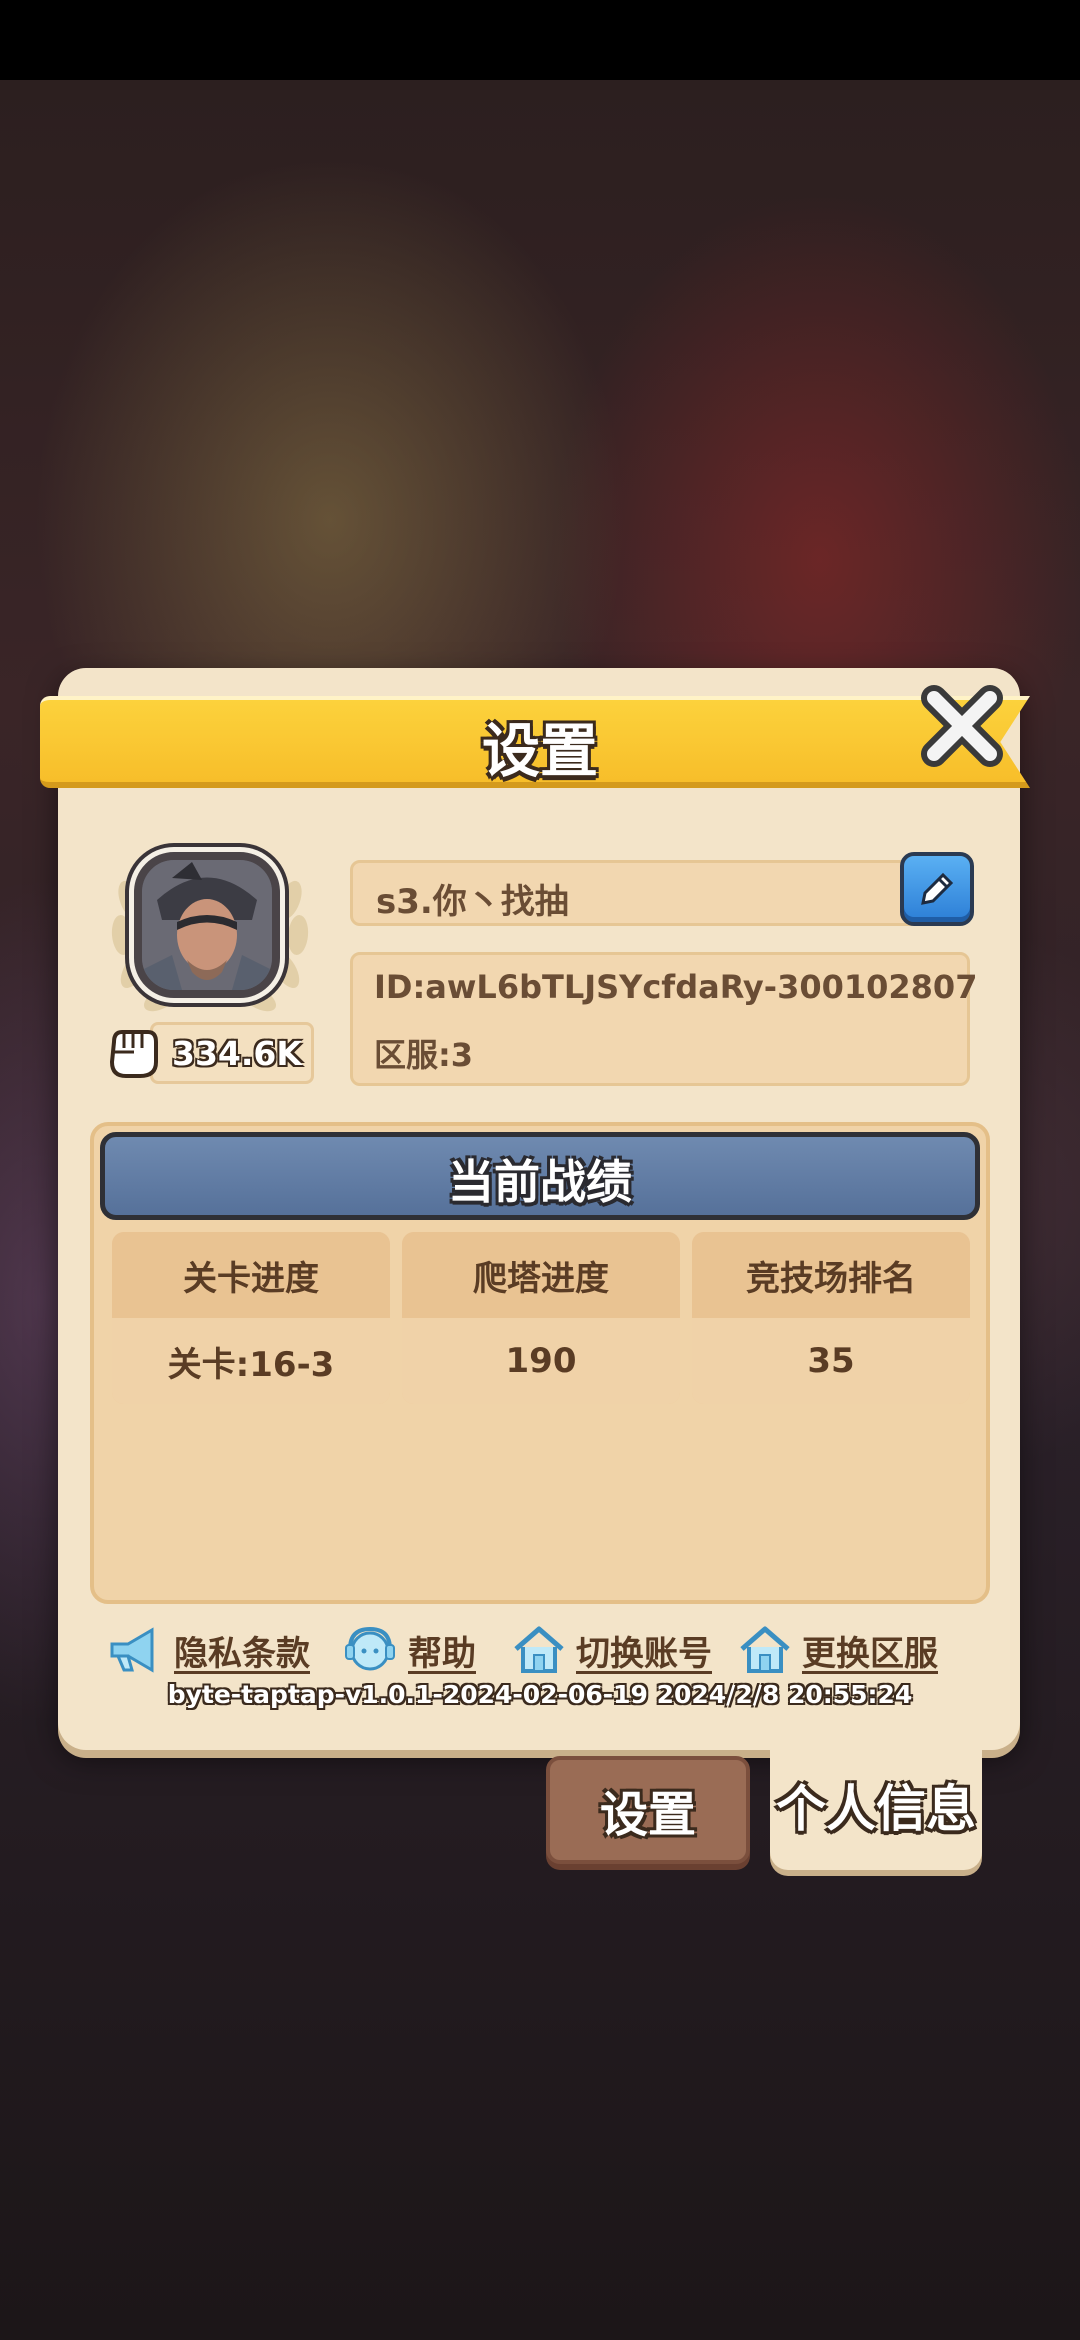 The width and height of the screenshot is (1080, 2340). I want to click on stat-card-tower: 爬塔进度 190, so click(541, 1318).